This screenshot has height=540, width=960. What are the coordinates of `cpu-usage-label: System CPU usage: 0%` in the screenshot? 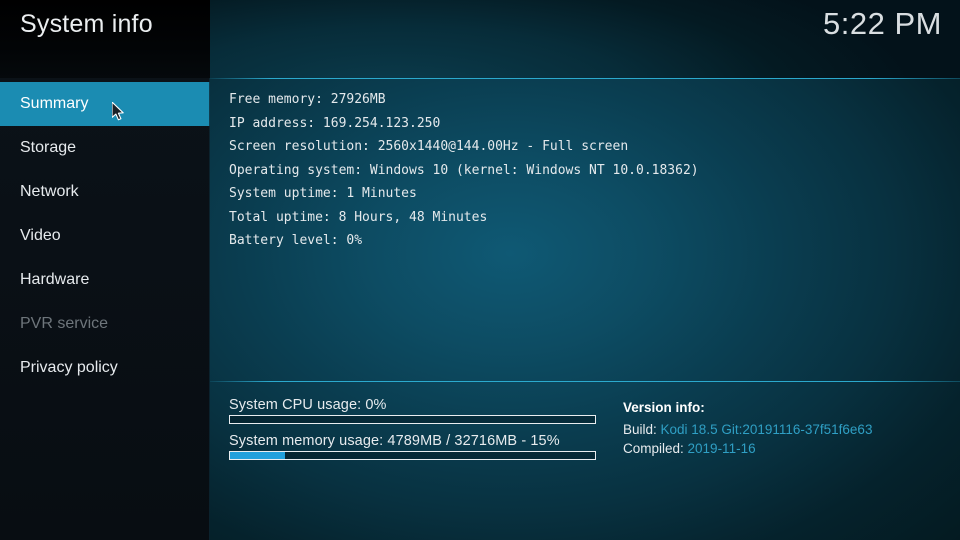 It's located at (308, 405).